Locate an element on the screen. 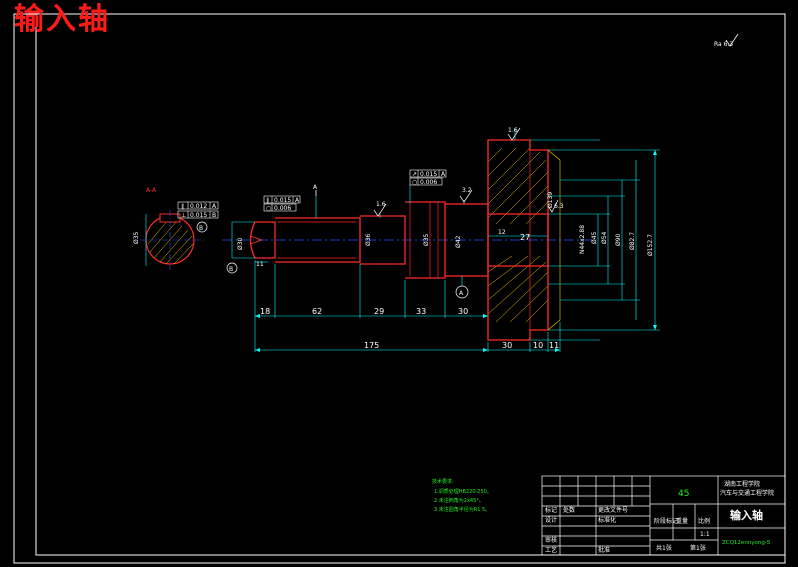  roughness-mark-1: 1.6 is located at coordinates (380, 209).